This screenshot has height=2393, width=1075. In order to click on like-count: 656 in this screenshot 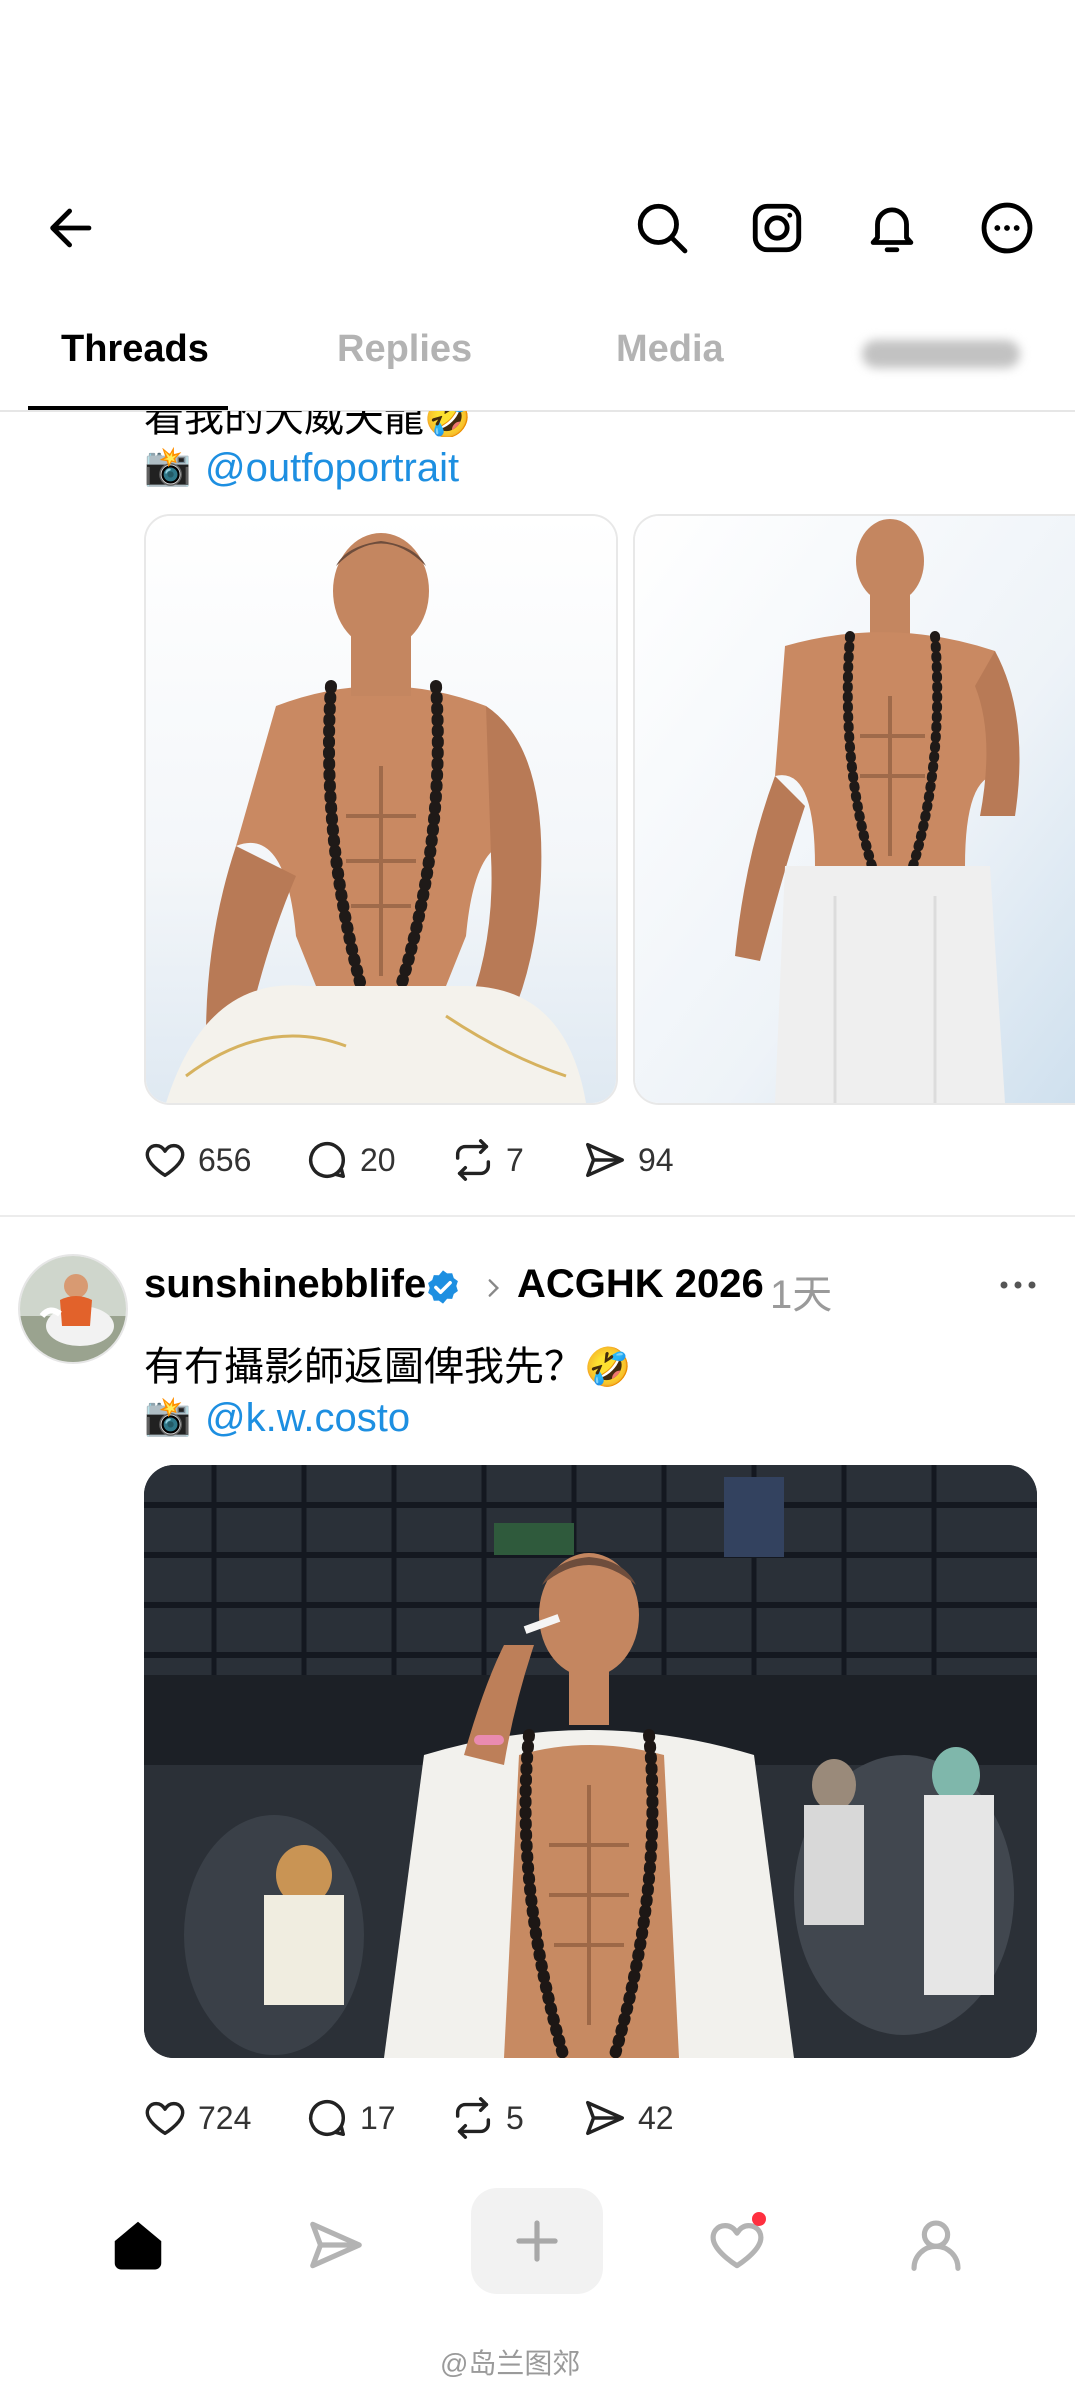, I will do `click(225, 1159)`.